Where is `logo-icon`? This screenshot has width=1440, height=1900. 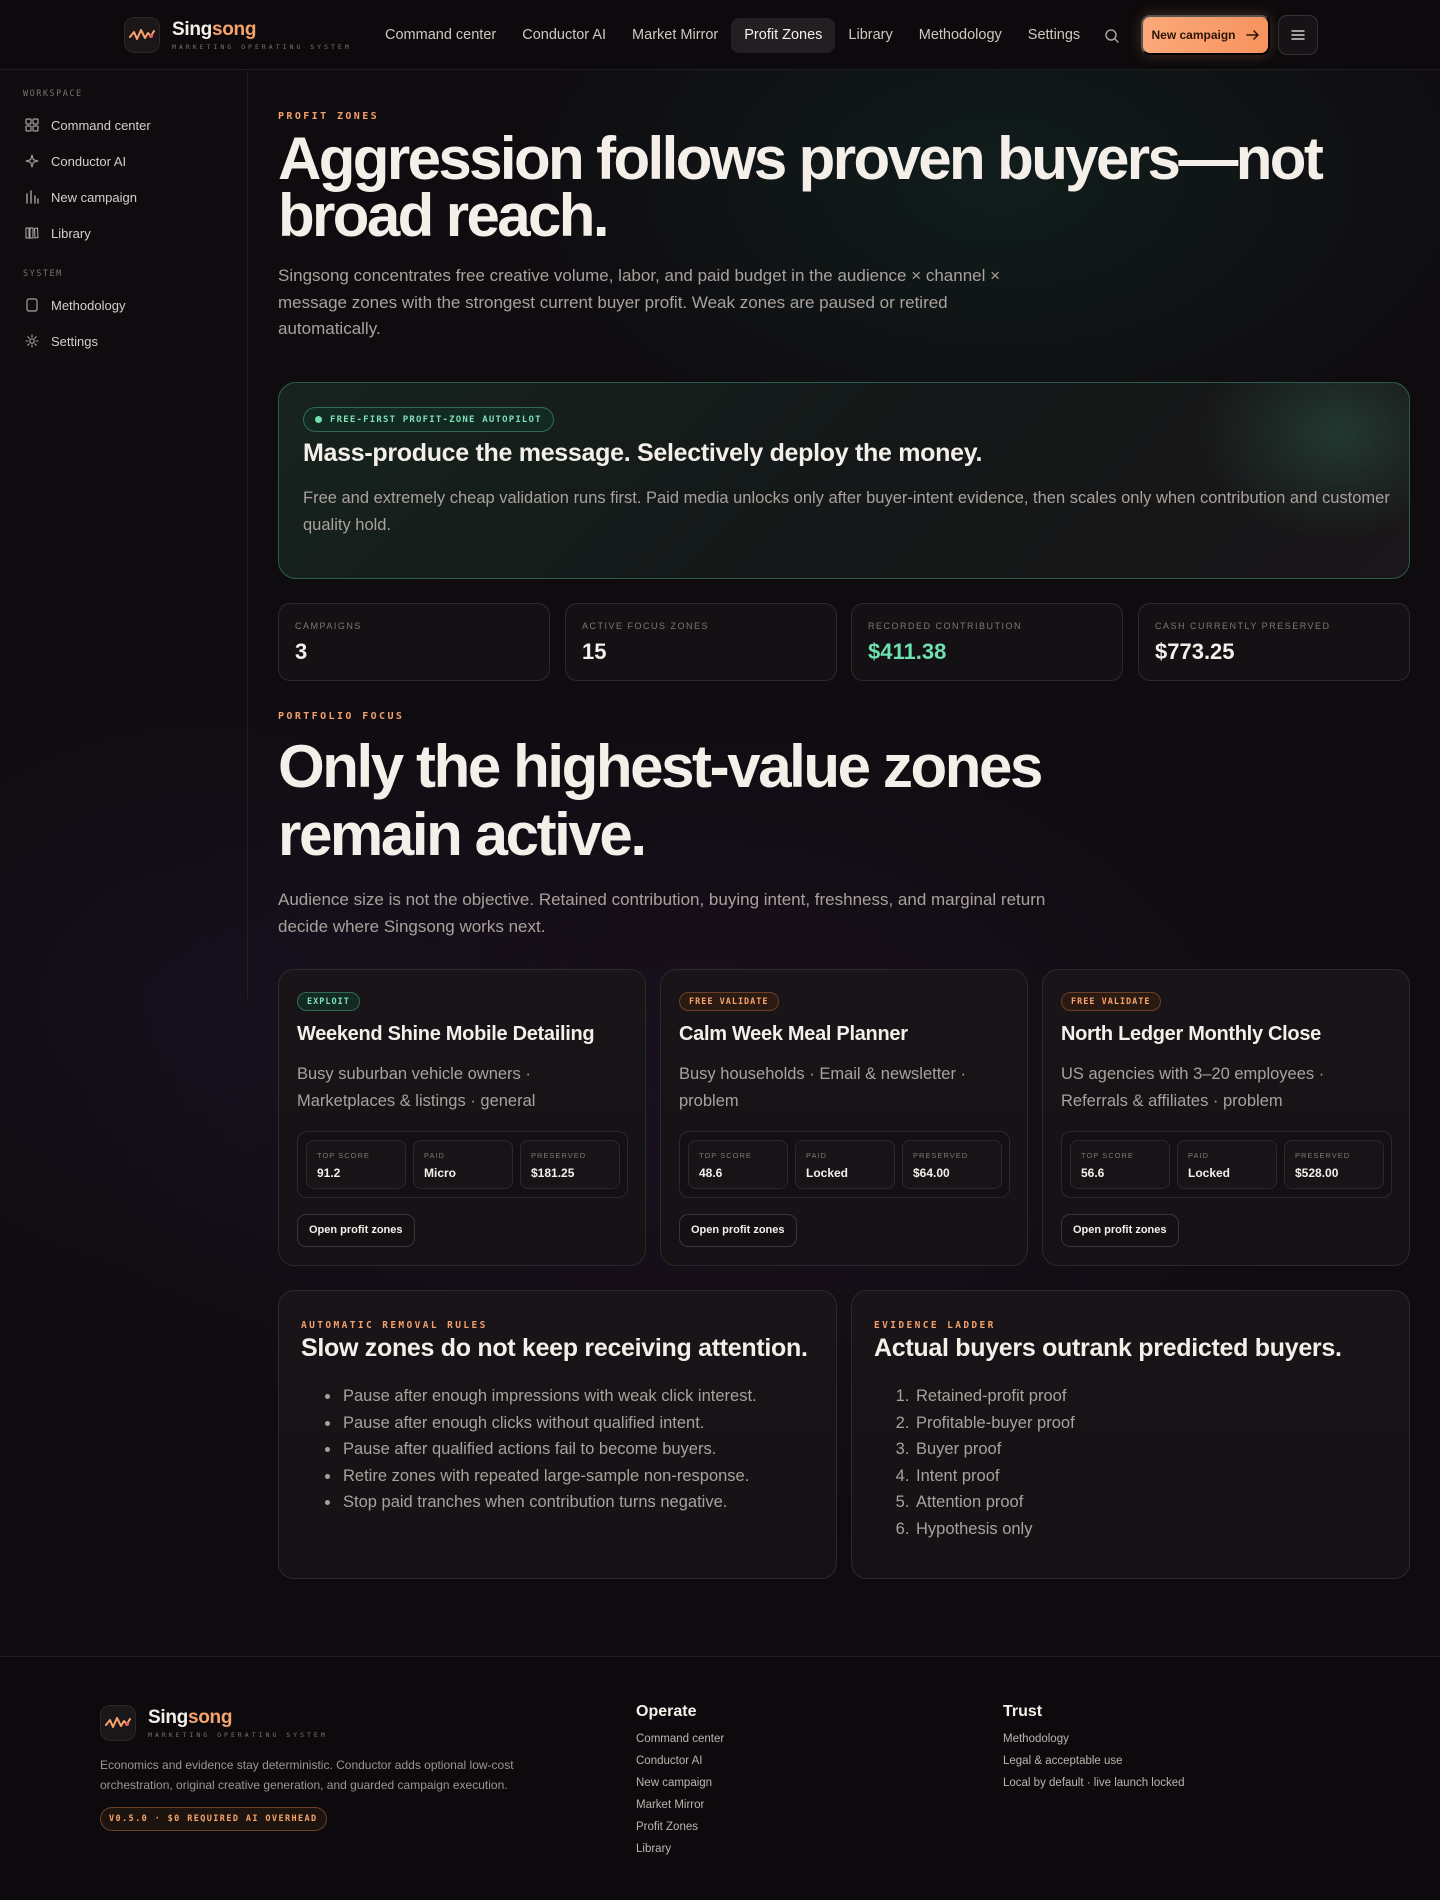 logo-icon is located at coordinates (142, 35).